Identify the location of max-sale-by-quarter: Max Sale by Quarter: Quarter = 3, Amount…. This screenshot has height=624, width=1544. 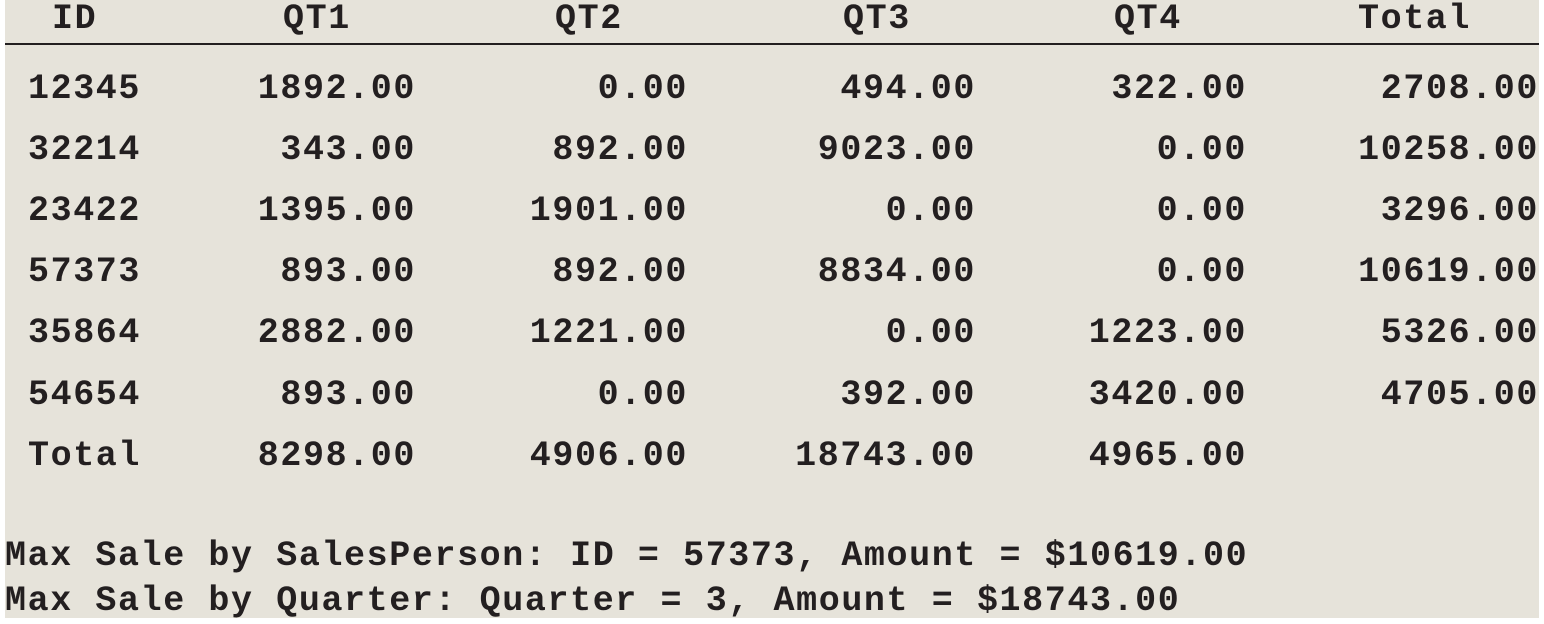
(593, 601).